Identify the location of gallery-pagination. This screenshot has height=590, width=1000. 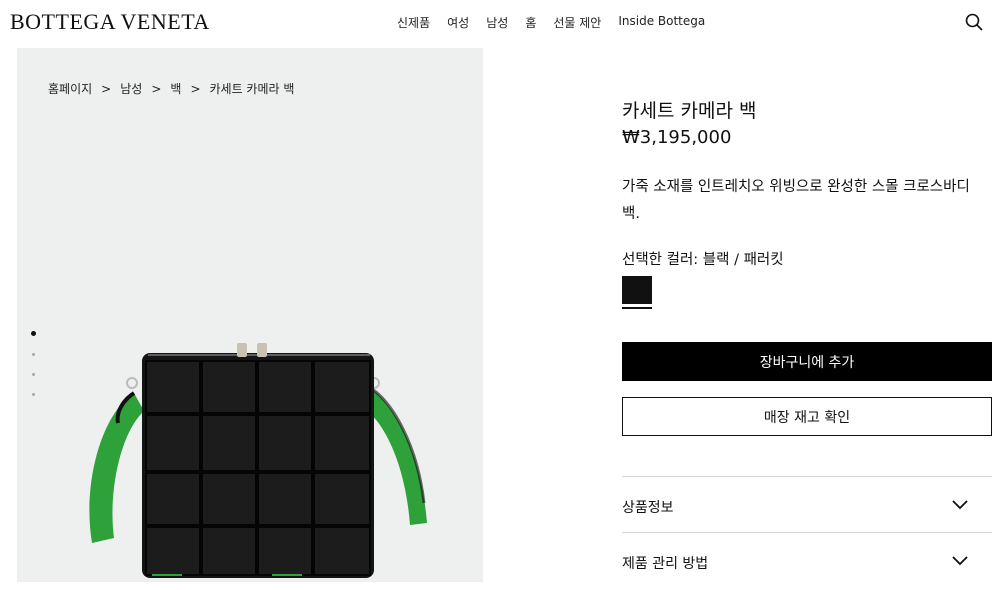
(33, 372).